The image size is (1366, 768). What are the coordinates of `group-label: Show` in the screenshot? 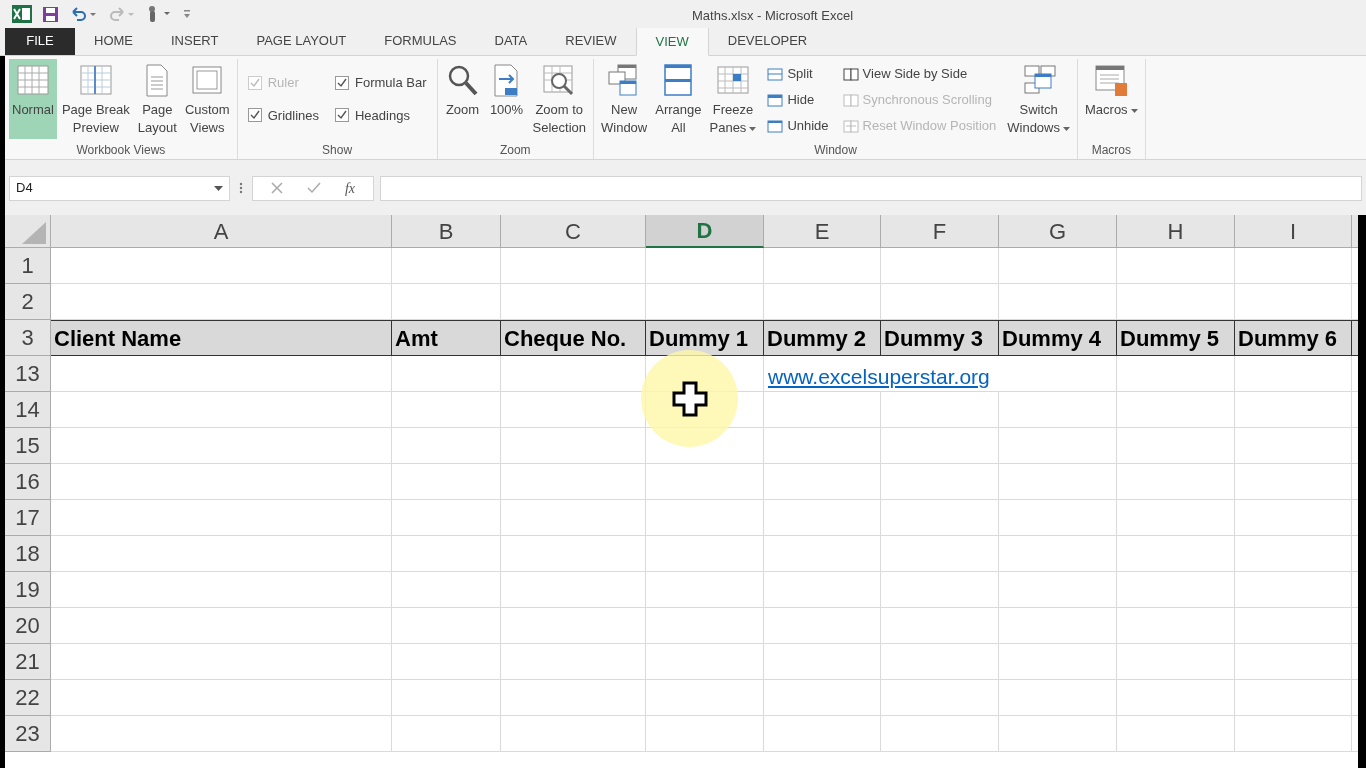 It's located at (337, 150).